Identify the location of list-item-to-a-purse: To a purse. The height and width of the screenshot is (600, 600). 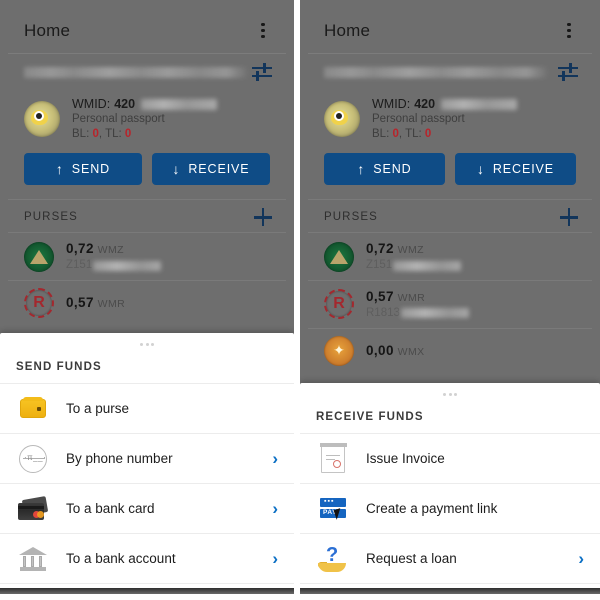
(147, 408).